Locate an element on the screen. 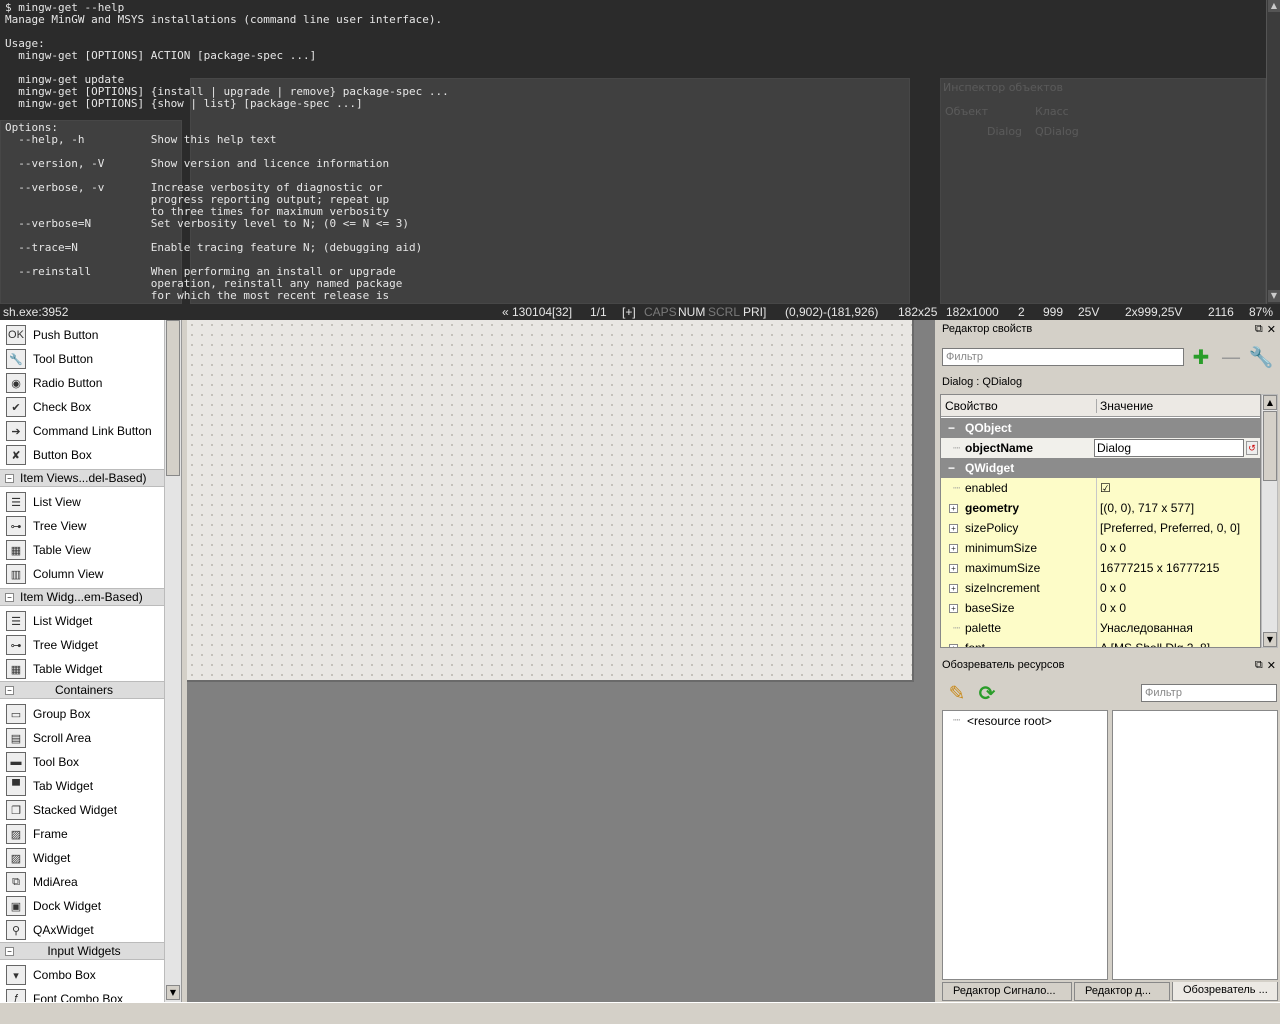  widget-item-widget: ▨ Widget is located at coordinates (82, 858).